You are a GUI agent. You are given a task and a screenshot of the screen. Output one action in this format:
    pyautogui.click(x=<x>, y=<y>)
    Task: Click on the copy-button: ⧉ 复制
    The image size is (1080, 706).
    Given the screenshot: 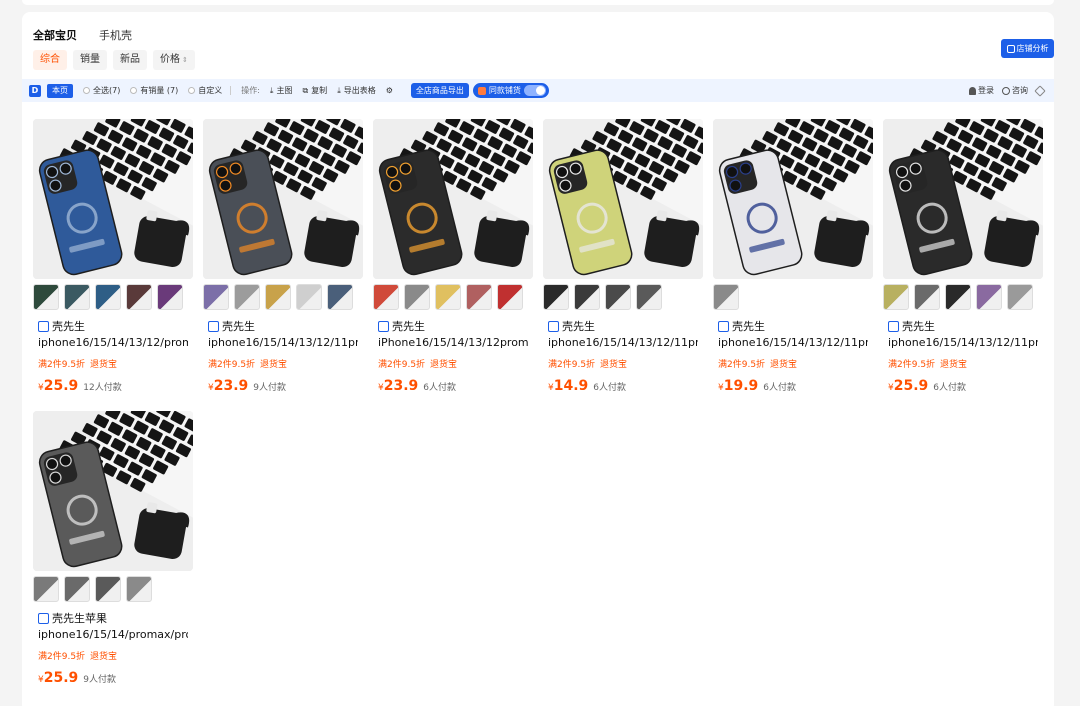 What is the action you would take?
    pyautogui.click(x=314, y=90)
    